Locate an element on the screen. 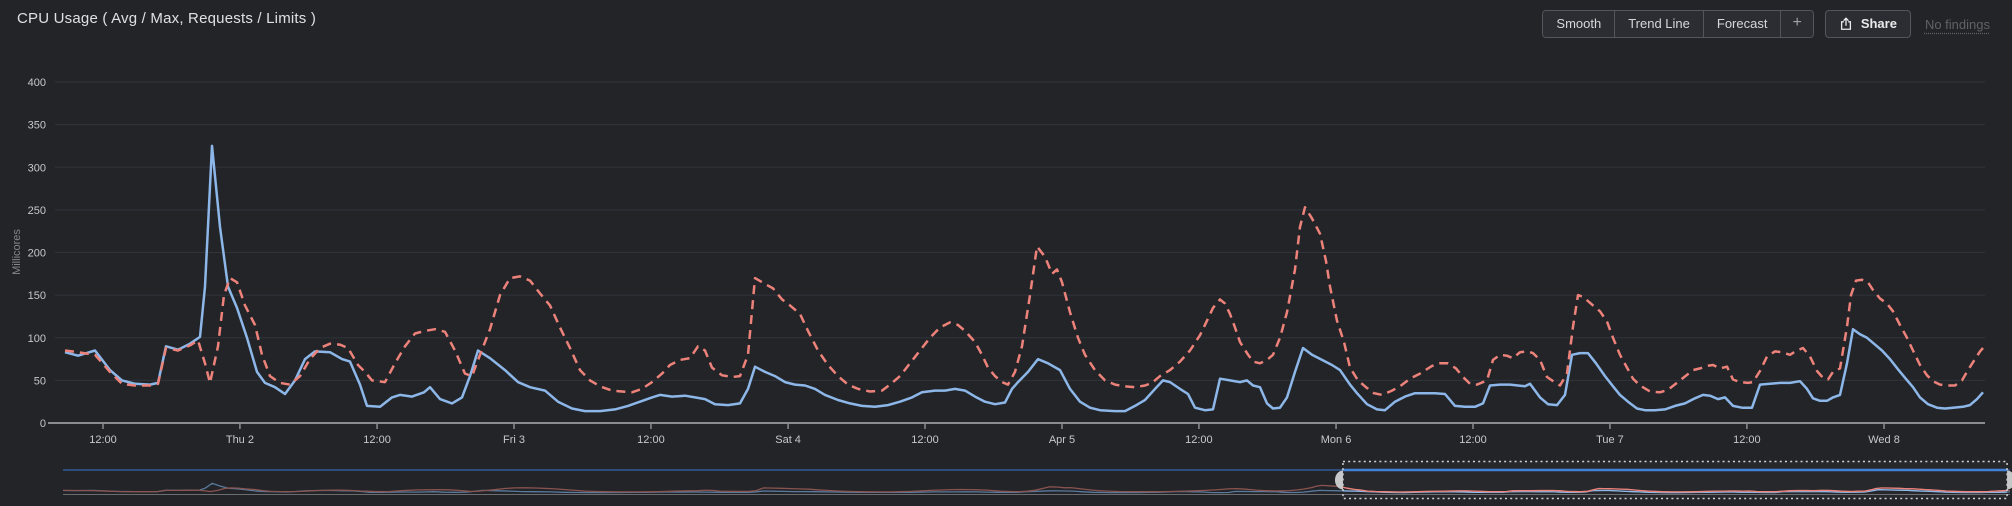  svg-text: 400 is located at coordinates (37, 83).